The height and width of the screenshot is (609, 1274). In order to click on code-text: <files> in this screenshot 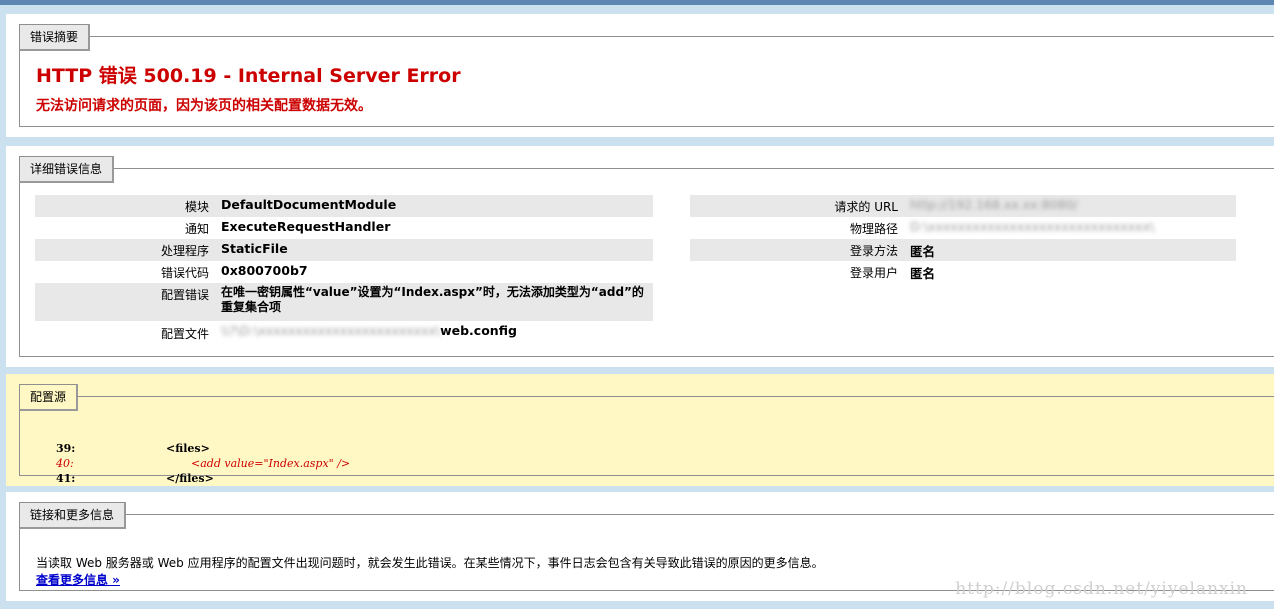, I will do `click(188, 448)`.